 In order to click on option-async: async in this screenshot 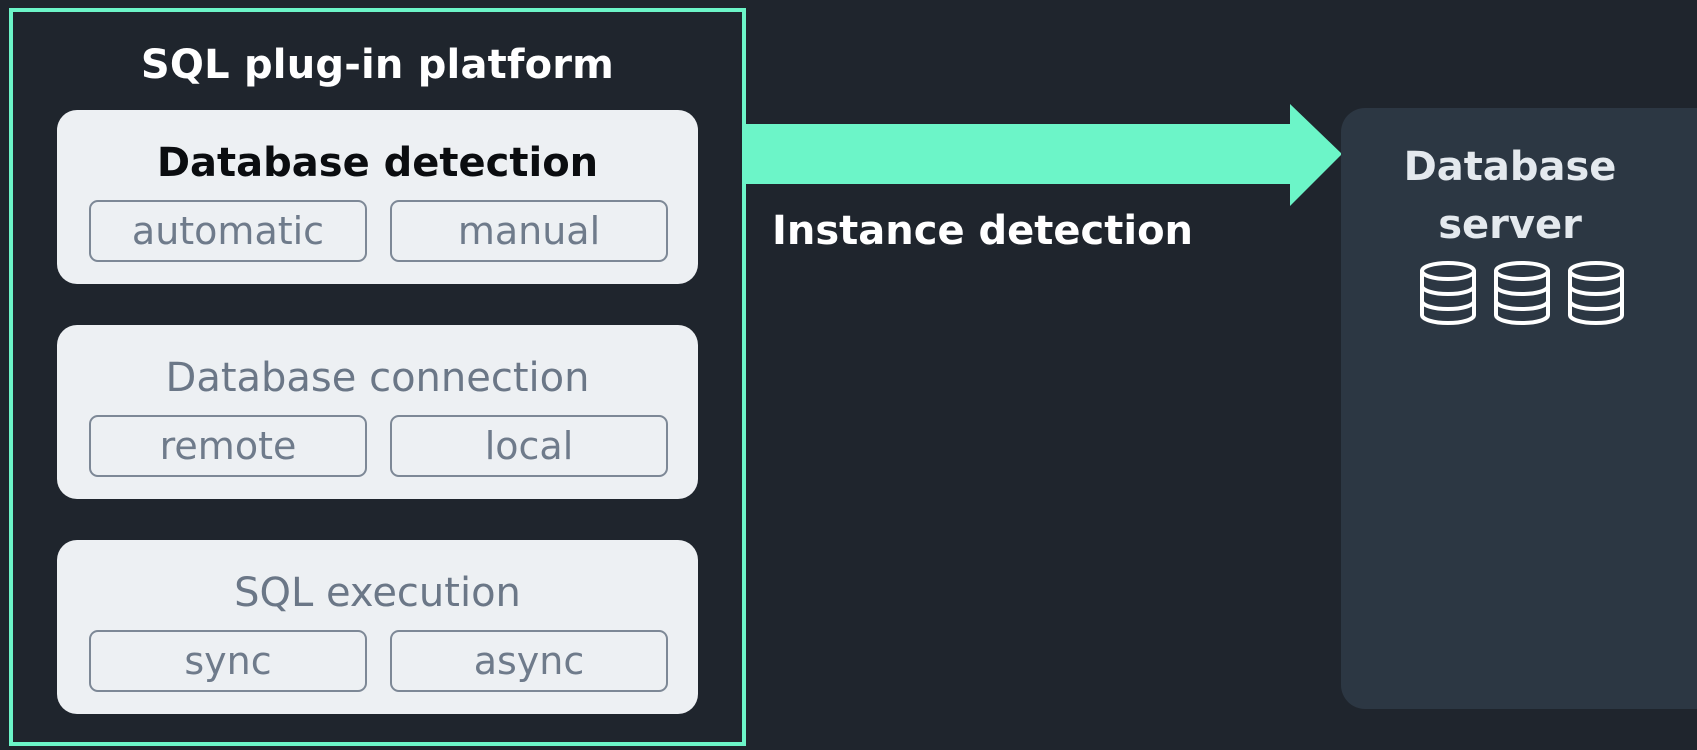, I will do `click(529, 661)`.